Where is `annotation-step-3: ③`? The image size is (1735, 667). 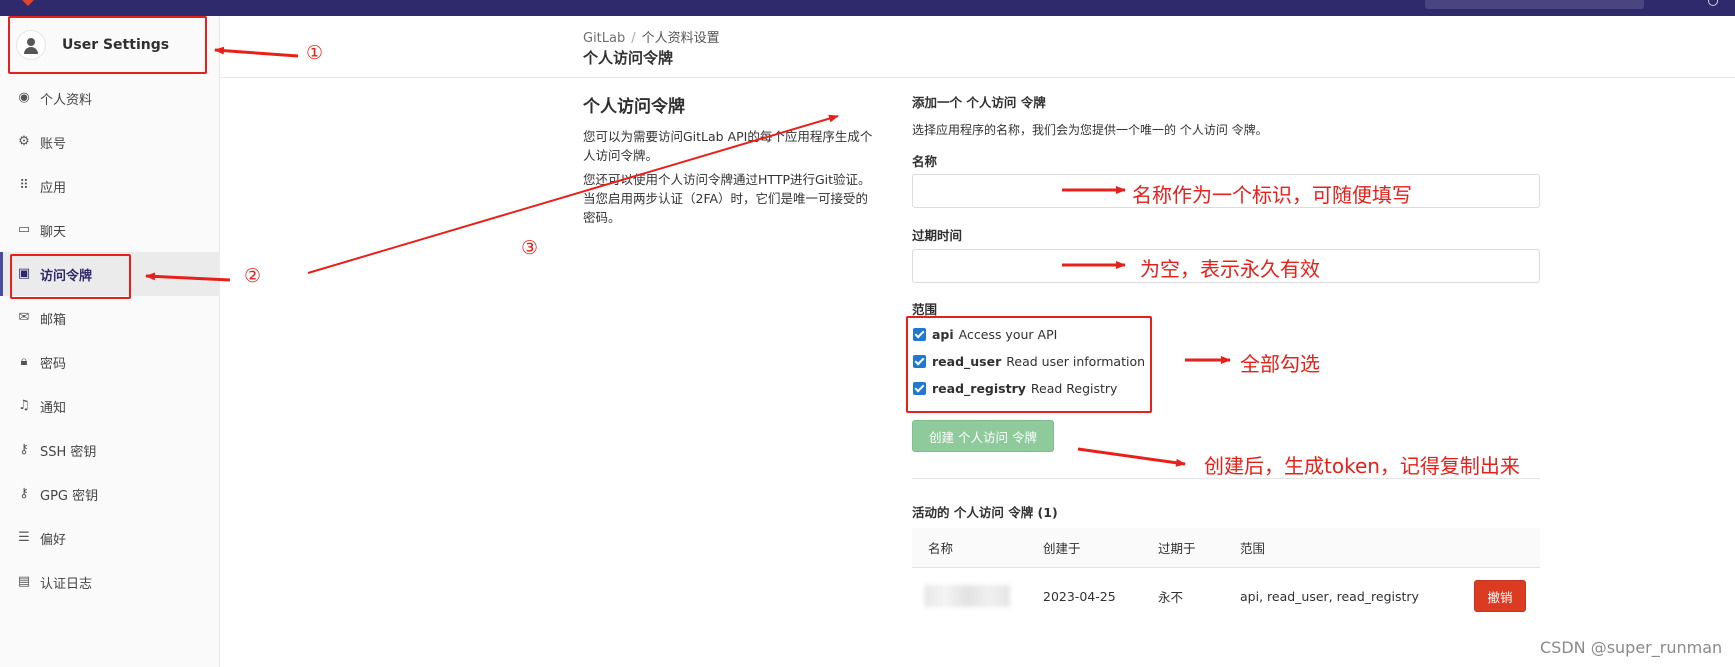
annotation-step-3: ③ is located at coordinates (530, 248).